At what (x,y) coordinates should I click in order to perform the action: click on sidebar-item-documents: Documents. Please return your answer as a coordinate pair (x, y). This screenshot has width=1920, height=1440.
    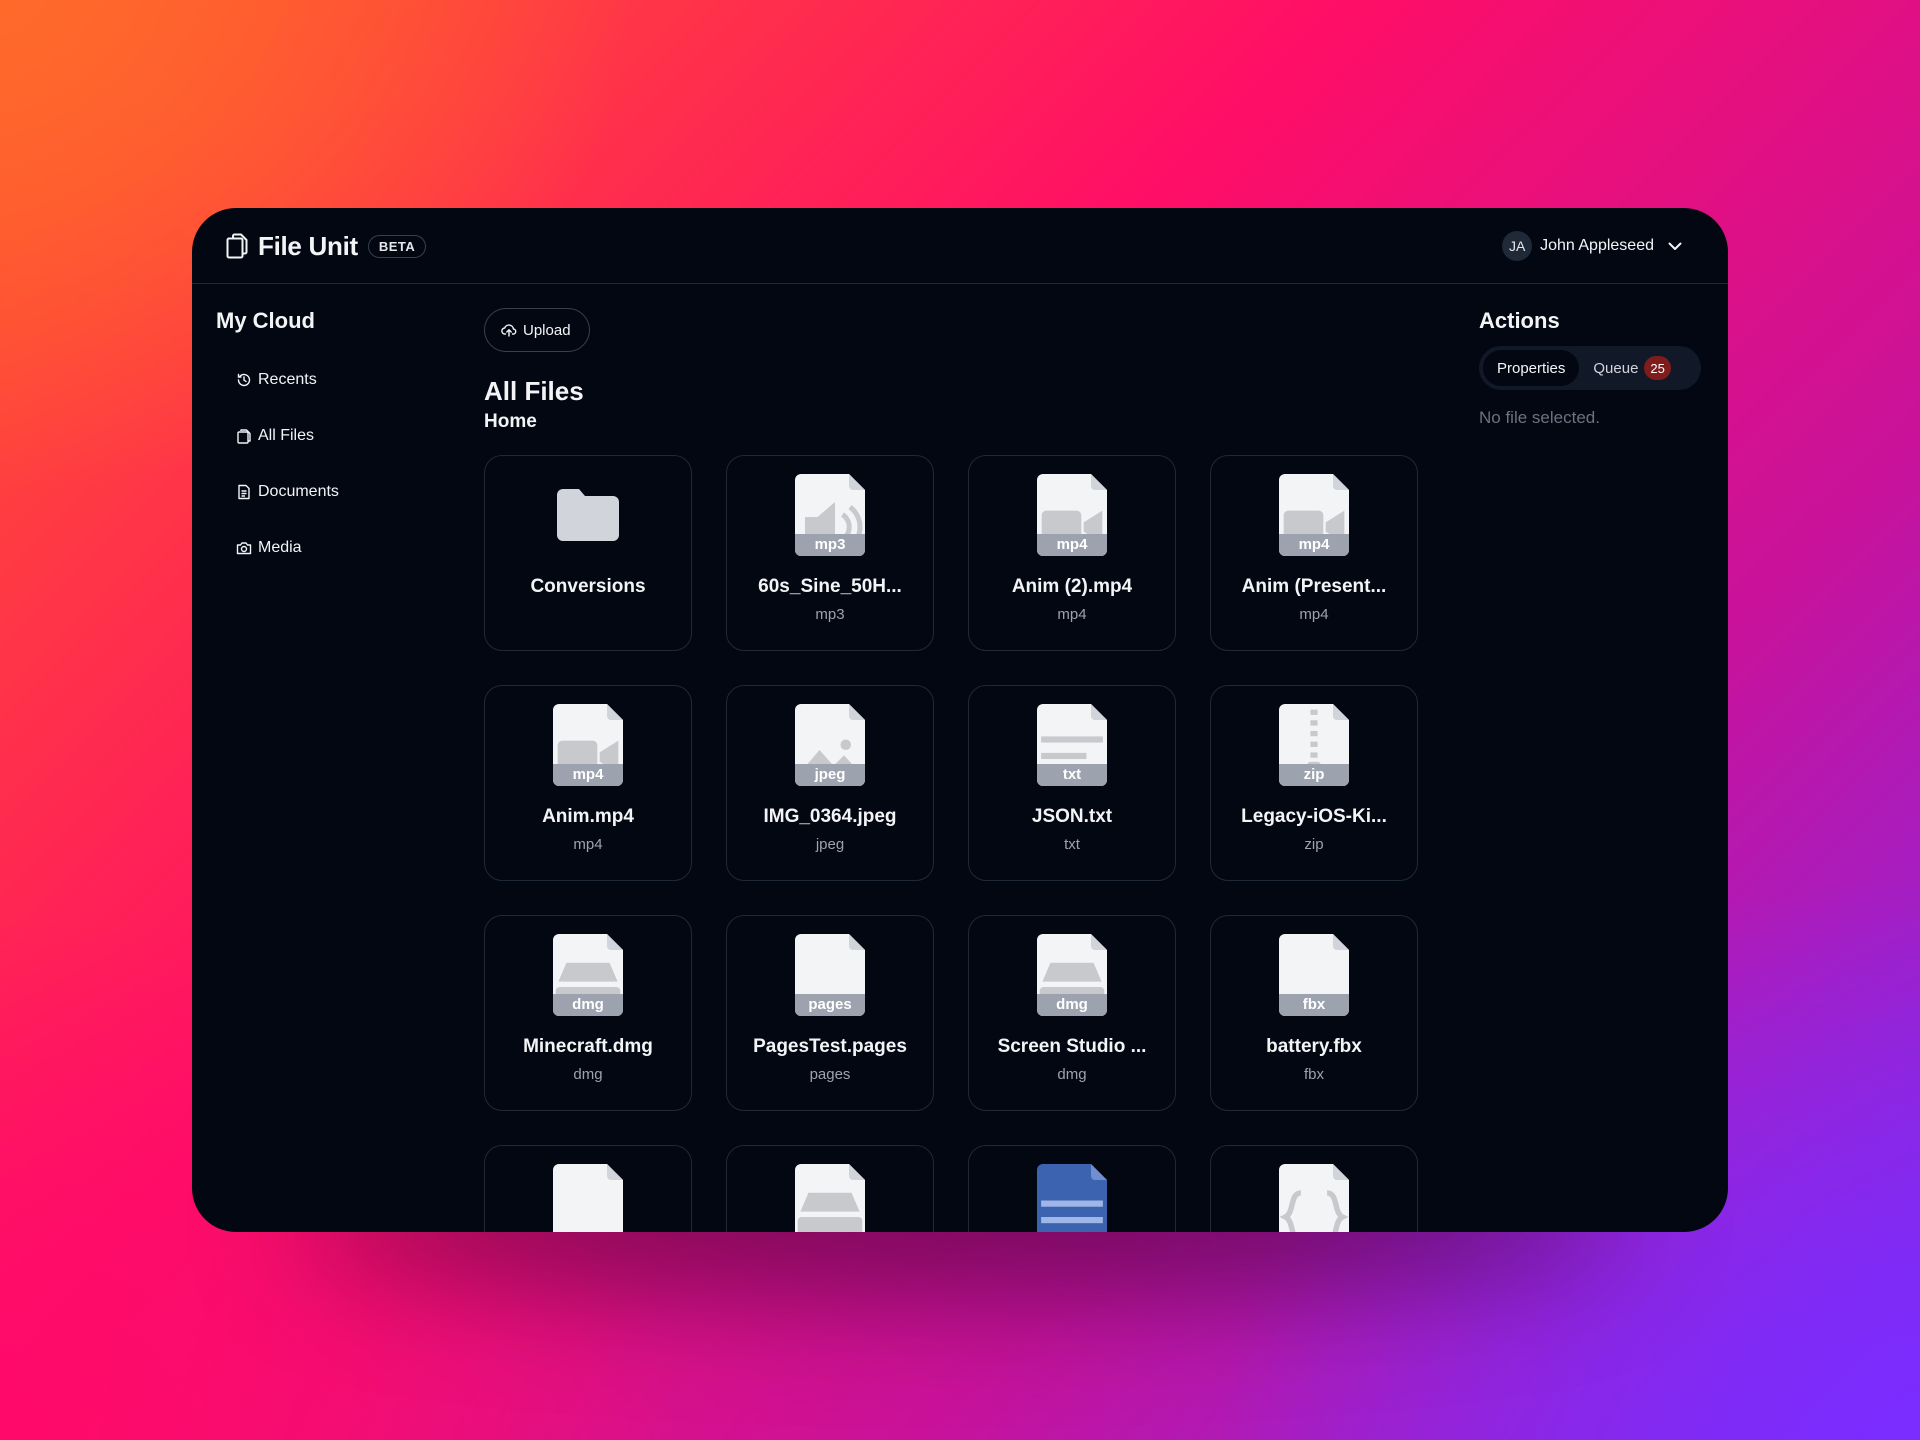
    Looking at the image, I should click on (336, 492).